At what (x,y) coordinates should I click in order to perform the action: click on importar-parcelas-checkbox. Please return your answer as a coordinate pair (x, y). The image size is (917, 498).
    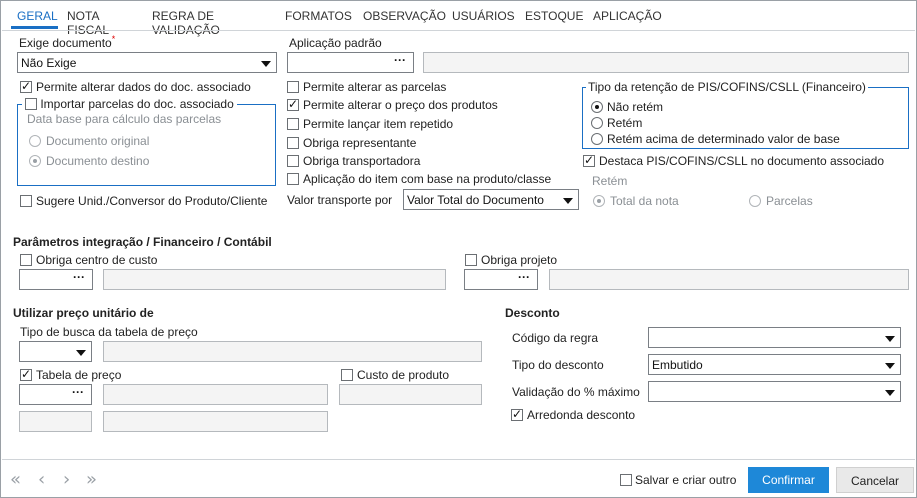
    Looking at the image, I should click on (31, 104).